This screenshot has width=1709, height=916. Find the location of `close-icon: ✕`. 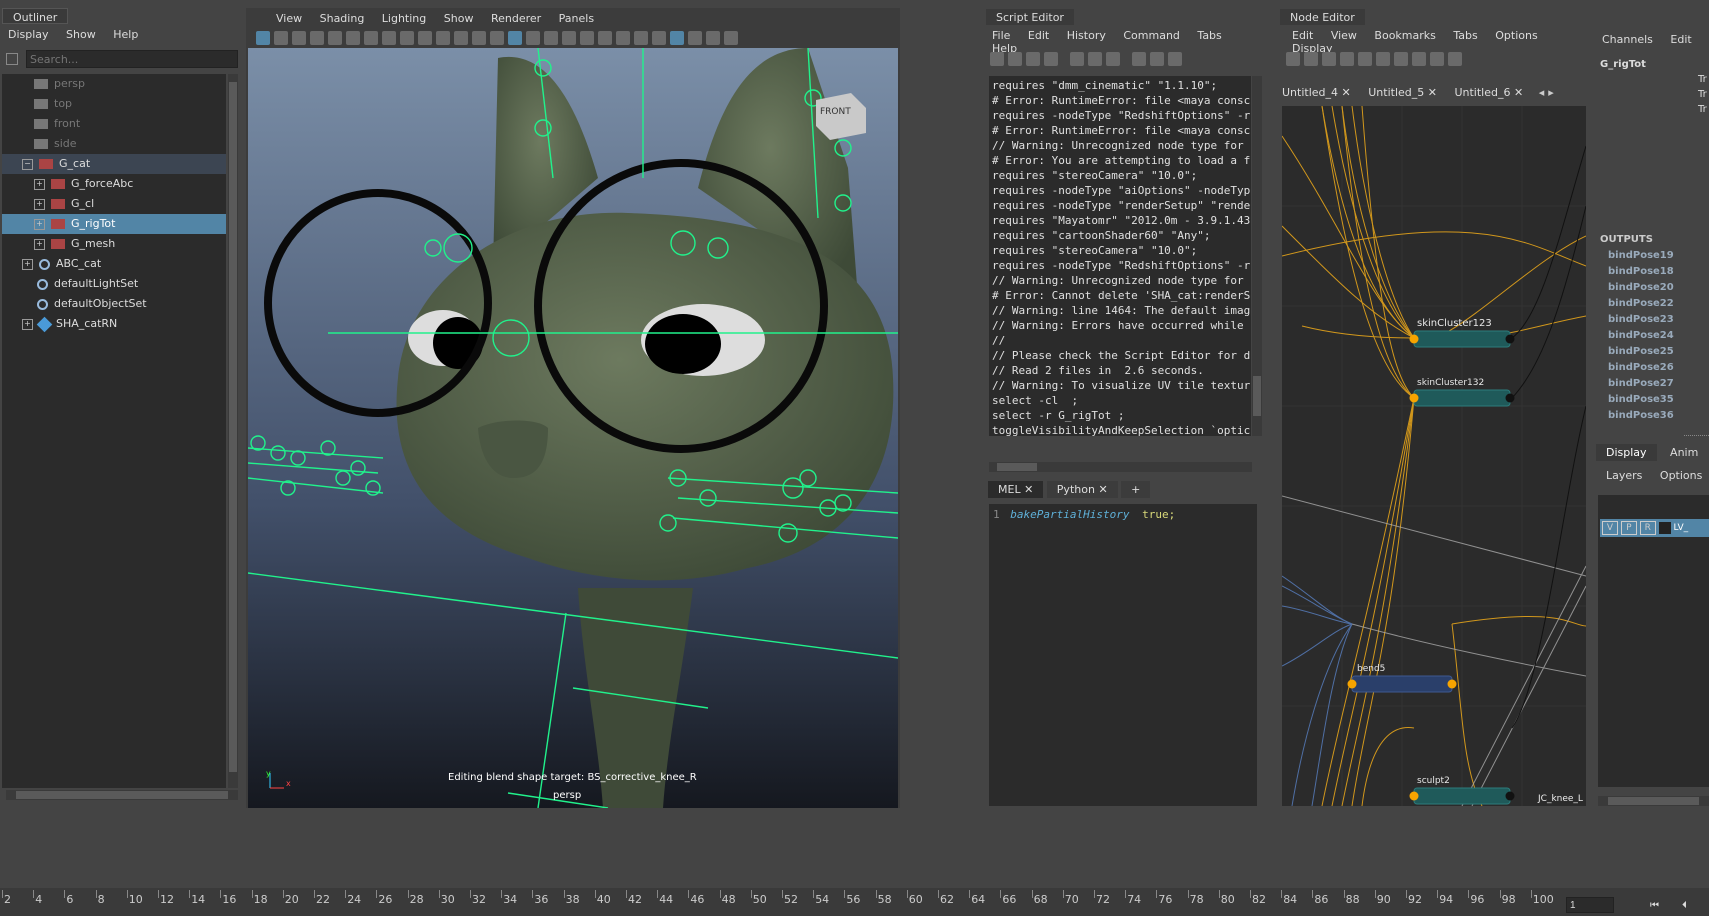

close-icon: ✕ is located at coordinates (1346, 92).